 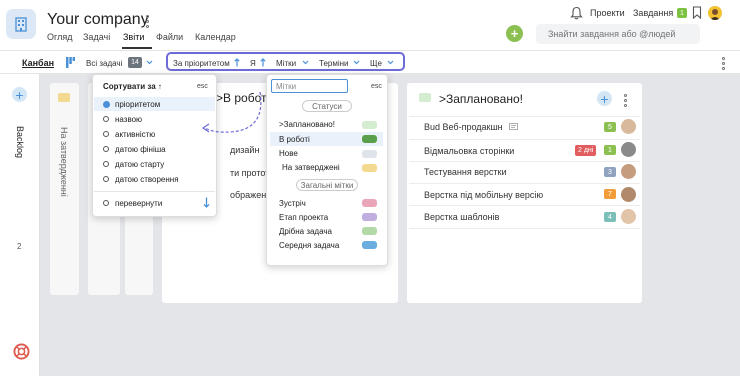 I want to click on sort-option-finish-date: датою фініша, so click(x=140, y=149).